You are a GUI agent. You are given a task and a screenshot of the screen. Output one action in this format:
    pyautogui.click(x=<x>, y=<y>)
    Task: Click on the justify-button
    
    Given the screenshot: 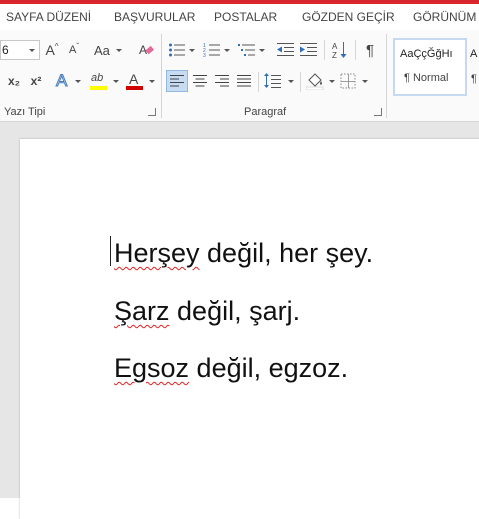 What is the action you would take?
    pyautogui.click(x=244, y=81)
    